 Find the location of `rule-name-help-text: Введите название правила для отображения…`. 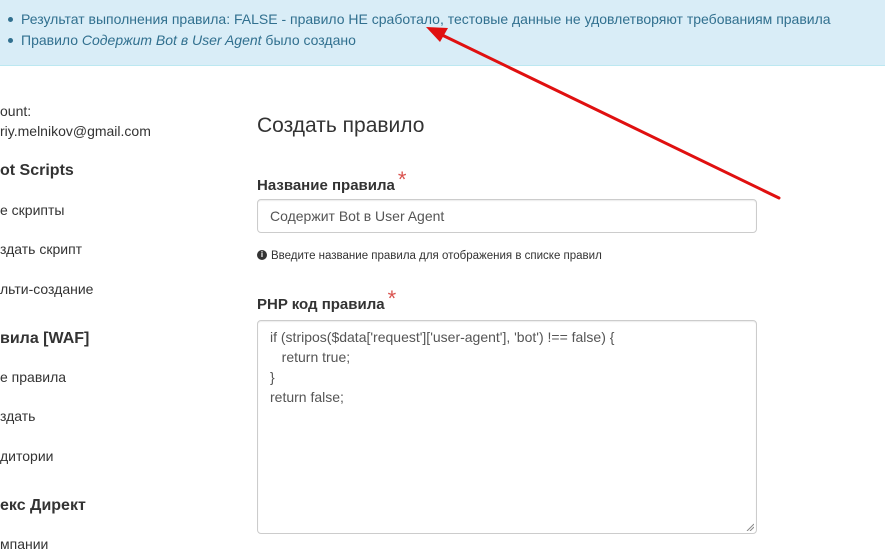

rule-name-help-text: Введите название правила для отображения… is located at coordinates (436, 256).